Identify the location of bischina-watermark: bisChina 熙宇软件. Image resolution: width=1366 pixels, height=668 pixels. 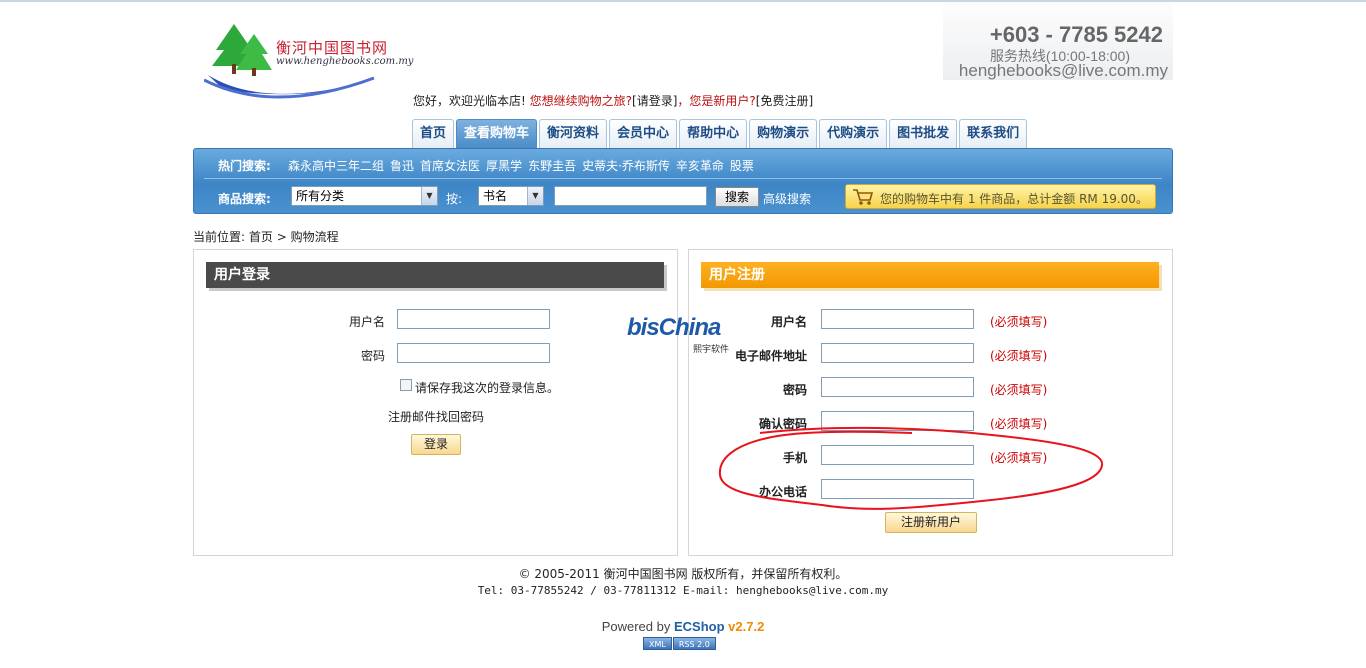
(683, 335).